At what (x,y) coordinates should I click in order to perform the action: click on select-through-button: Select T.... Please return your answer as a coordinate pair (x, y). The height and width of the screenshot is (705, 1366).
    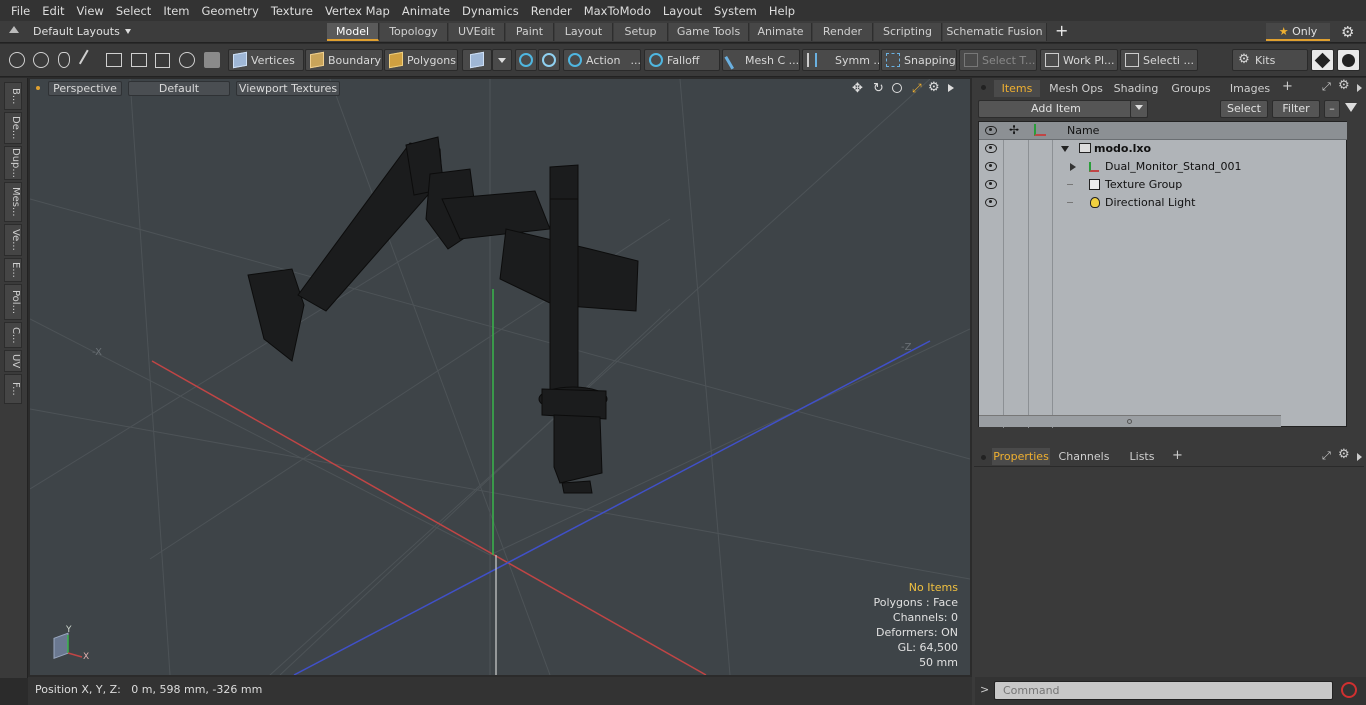
    Looking at the image, I should click on (998, 60).